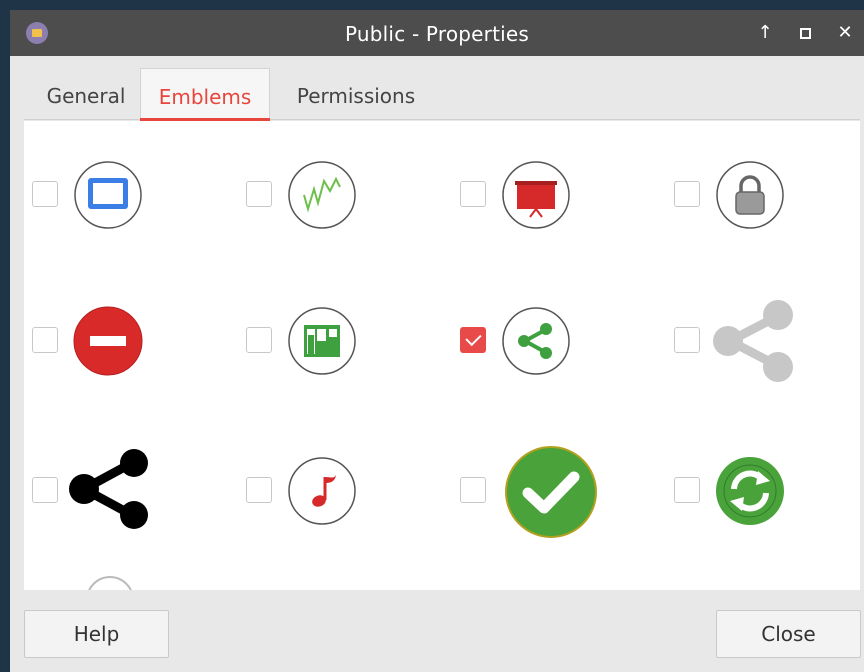 The height and width of the screenshot is (672, 864). I want to click on arrow-up-icon: ↑, so click(765, 32).